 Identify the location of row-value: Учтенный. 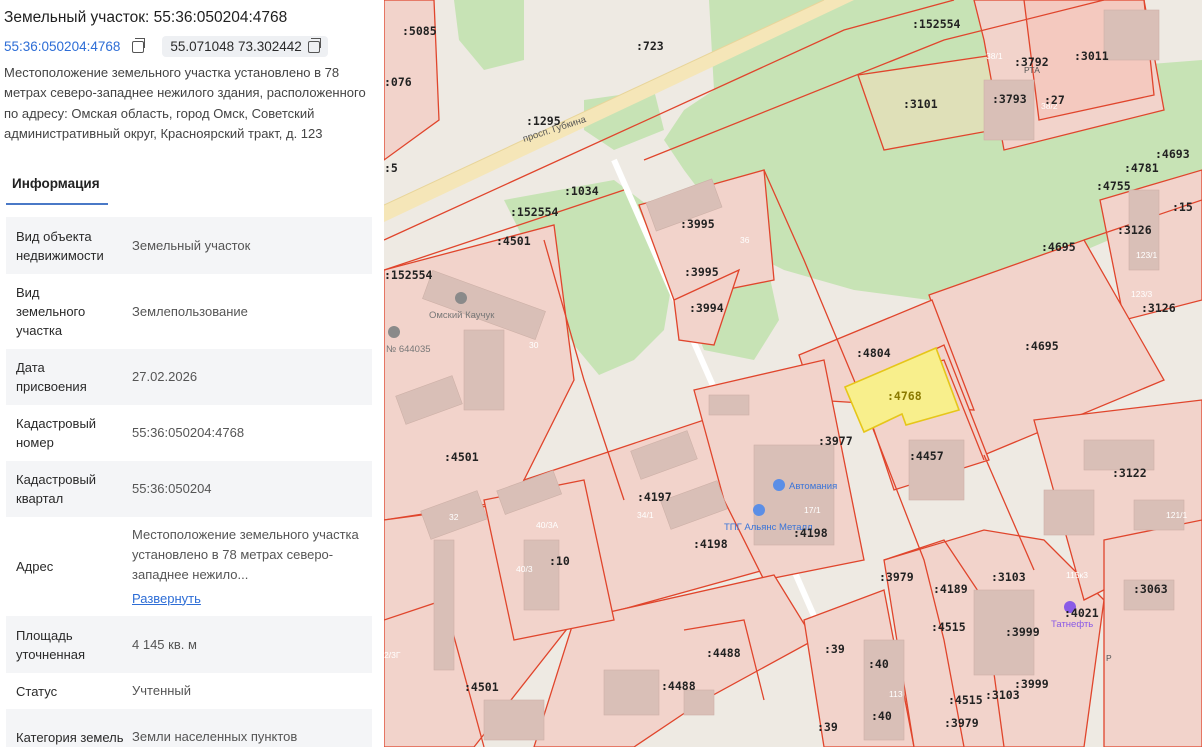
(162, 690).